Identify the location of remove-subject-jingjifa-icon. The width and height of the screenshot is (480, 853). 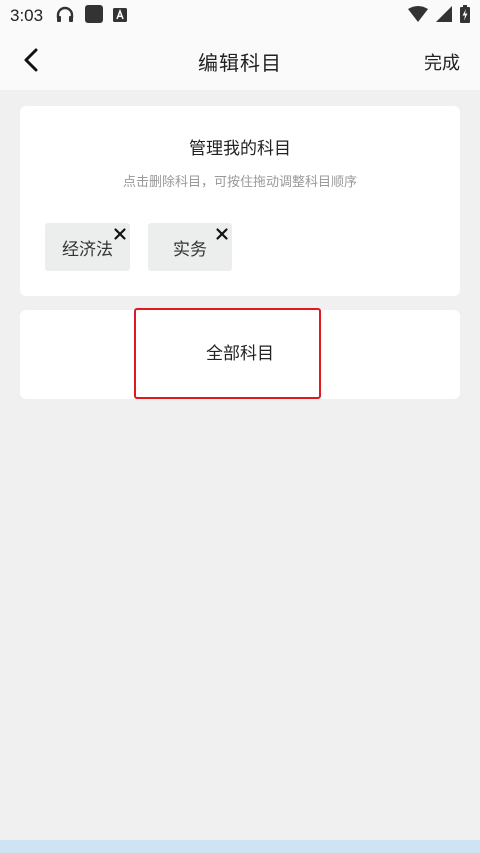
(120, 233).